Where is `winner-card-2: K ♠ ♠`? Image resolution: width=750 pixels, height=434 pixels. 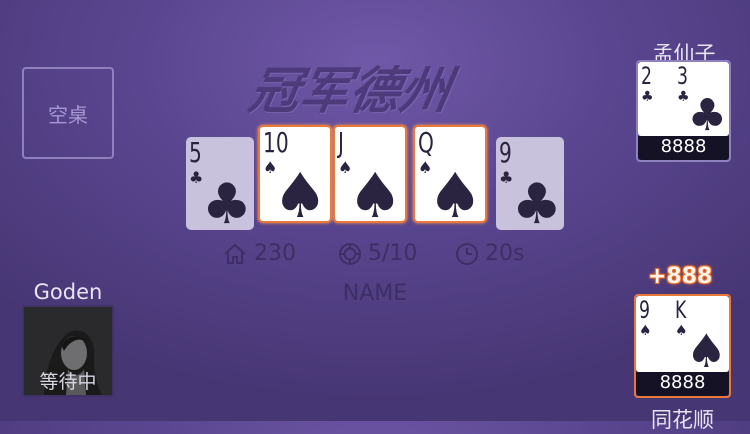 winner-card-2: K ♠ ♠ is located at coordinates (700, 334).